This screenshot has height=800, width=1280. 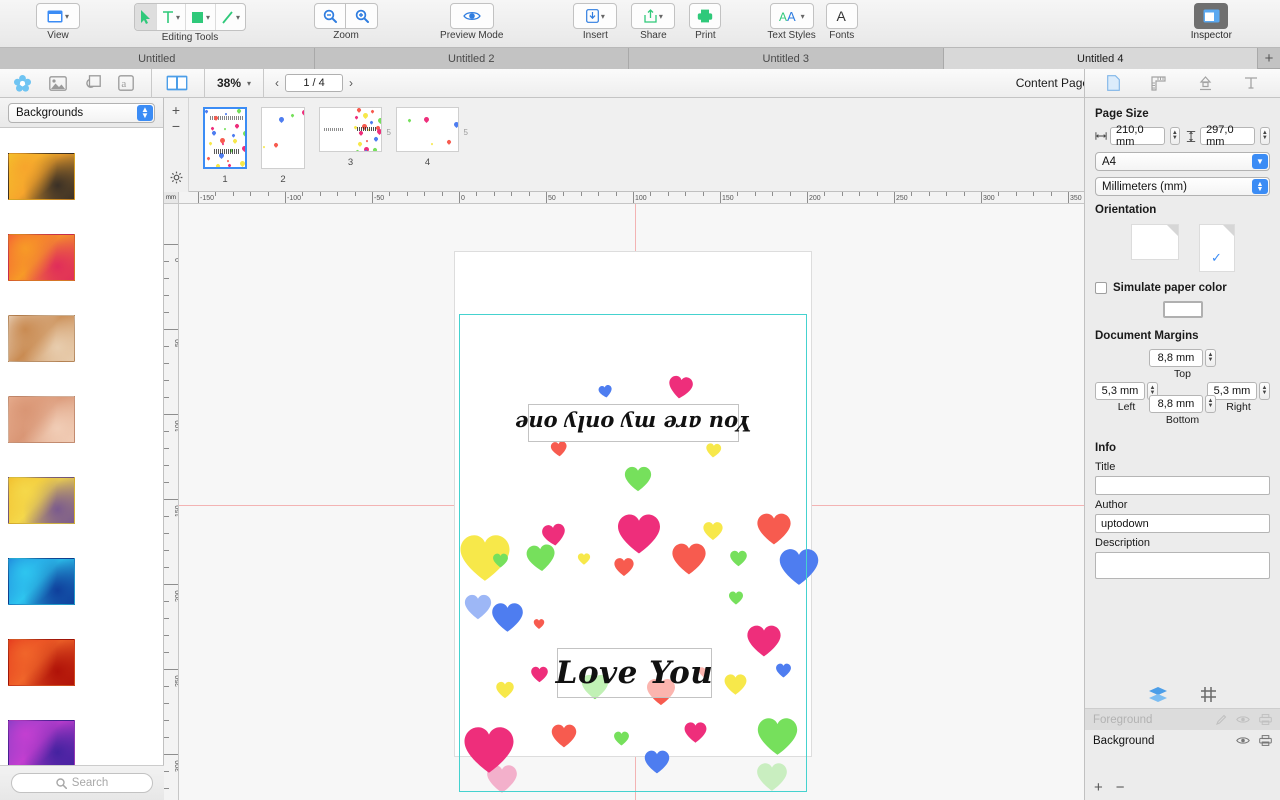 What do you see at coordinates (172, 17) in the screenshot?
I see `text-tool: ▾` at bounding box center [172, 17].